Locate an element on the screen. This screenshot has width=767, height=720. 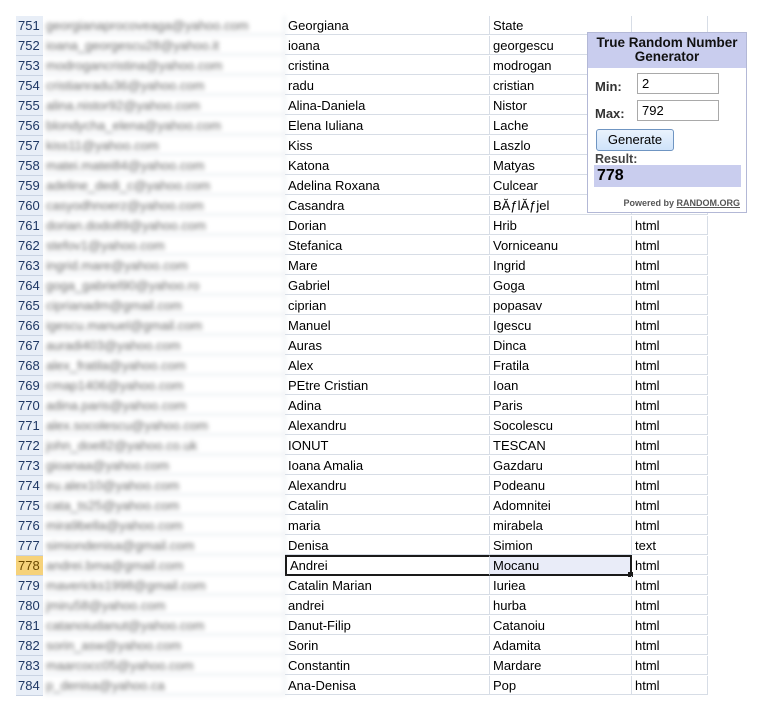
email-cell: sorin_asw@yahoo.com is located at coordinates (164, 645).